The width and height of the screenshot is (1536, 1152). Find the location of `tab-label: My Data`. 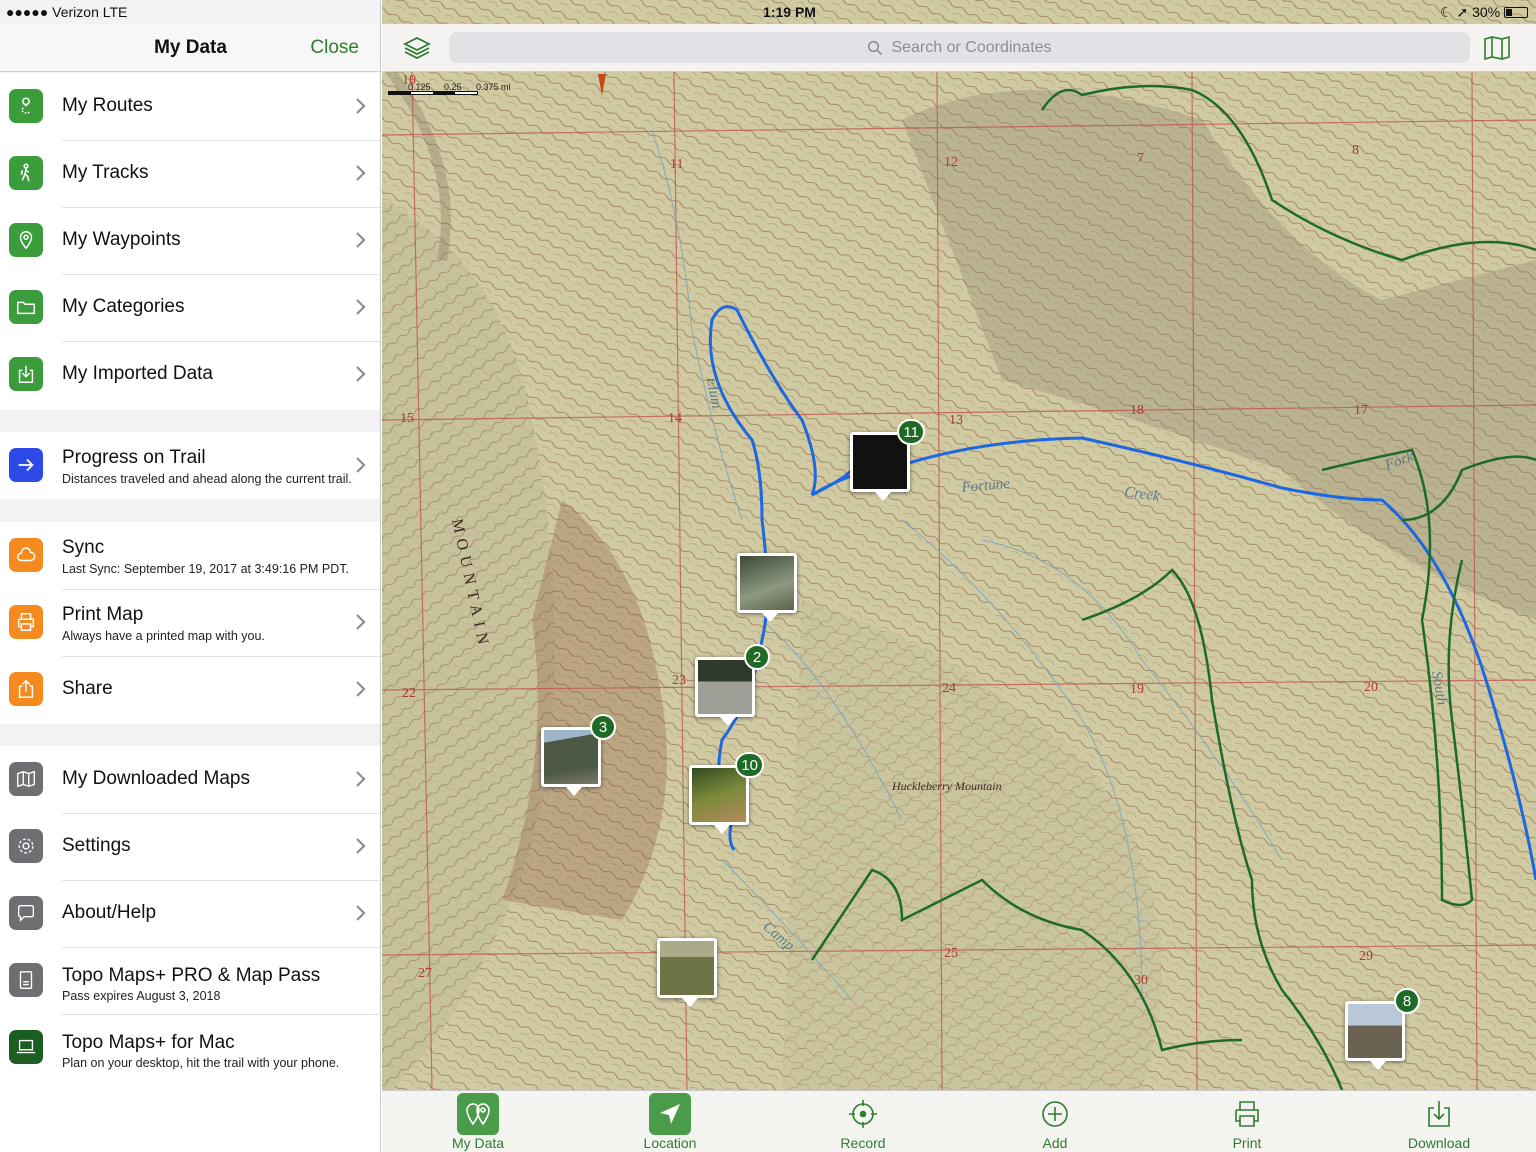

tab-label: My Data is located at coordinates (478, 1143).